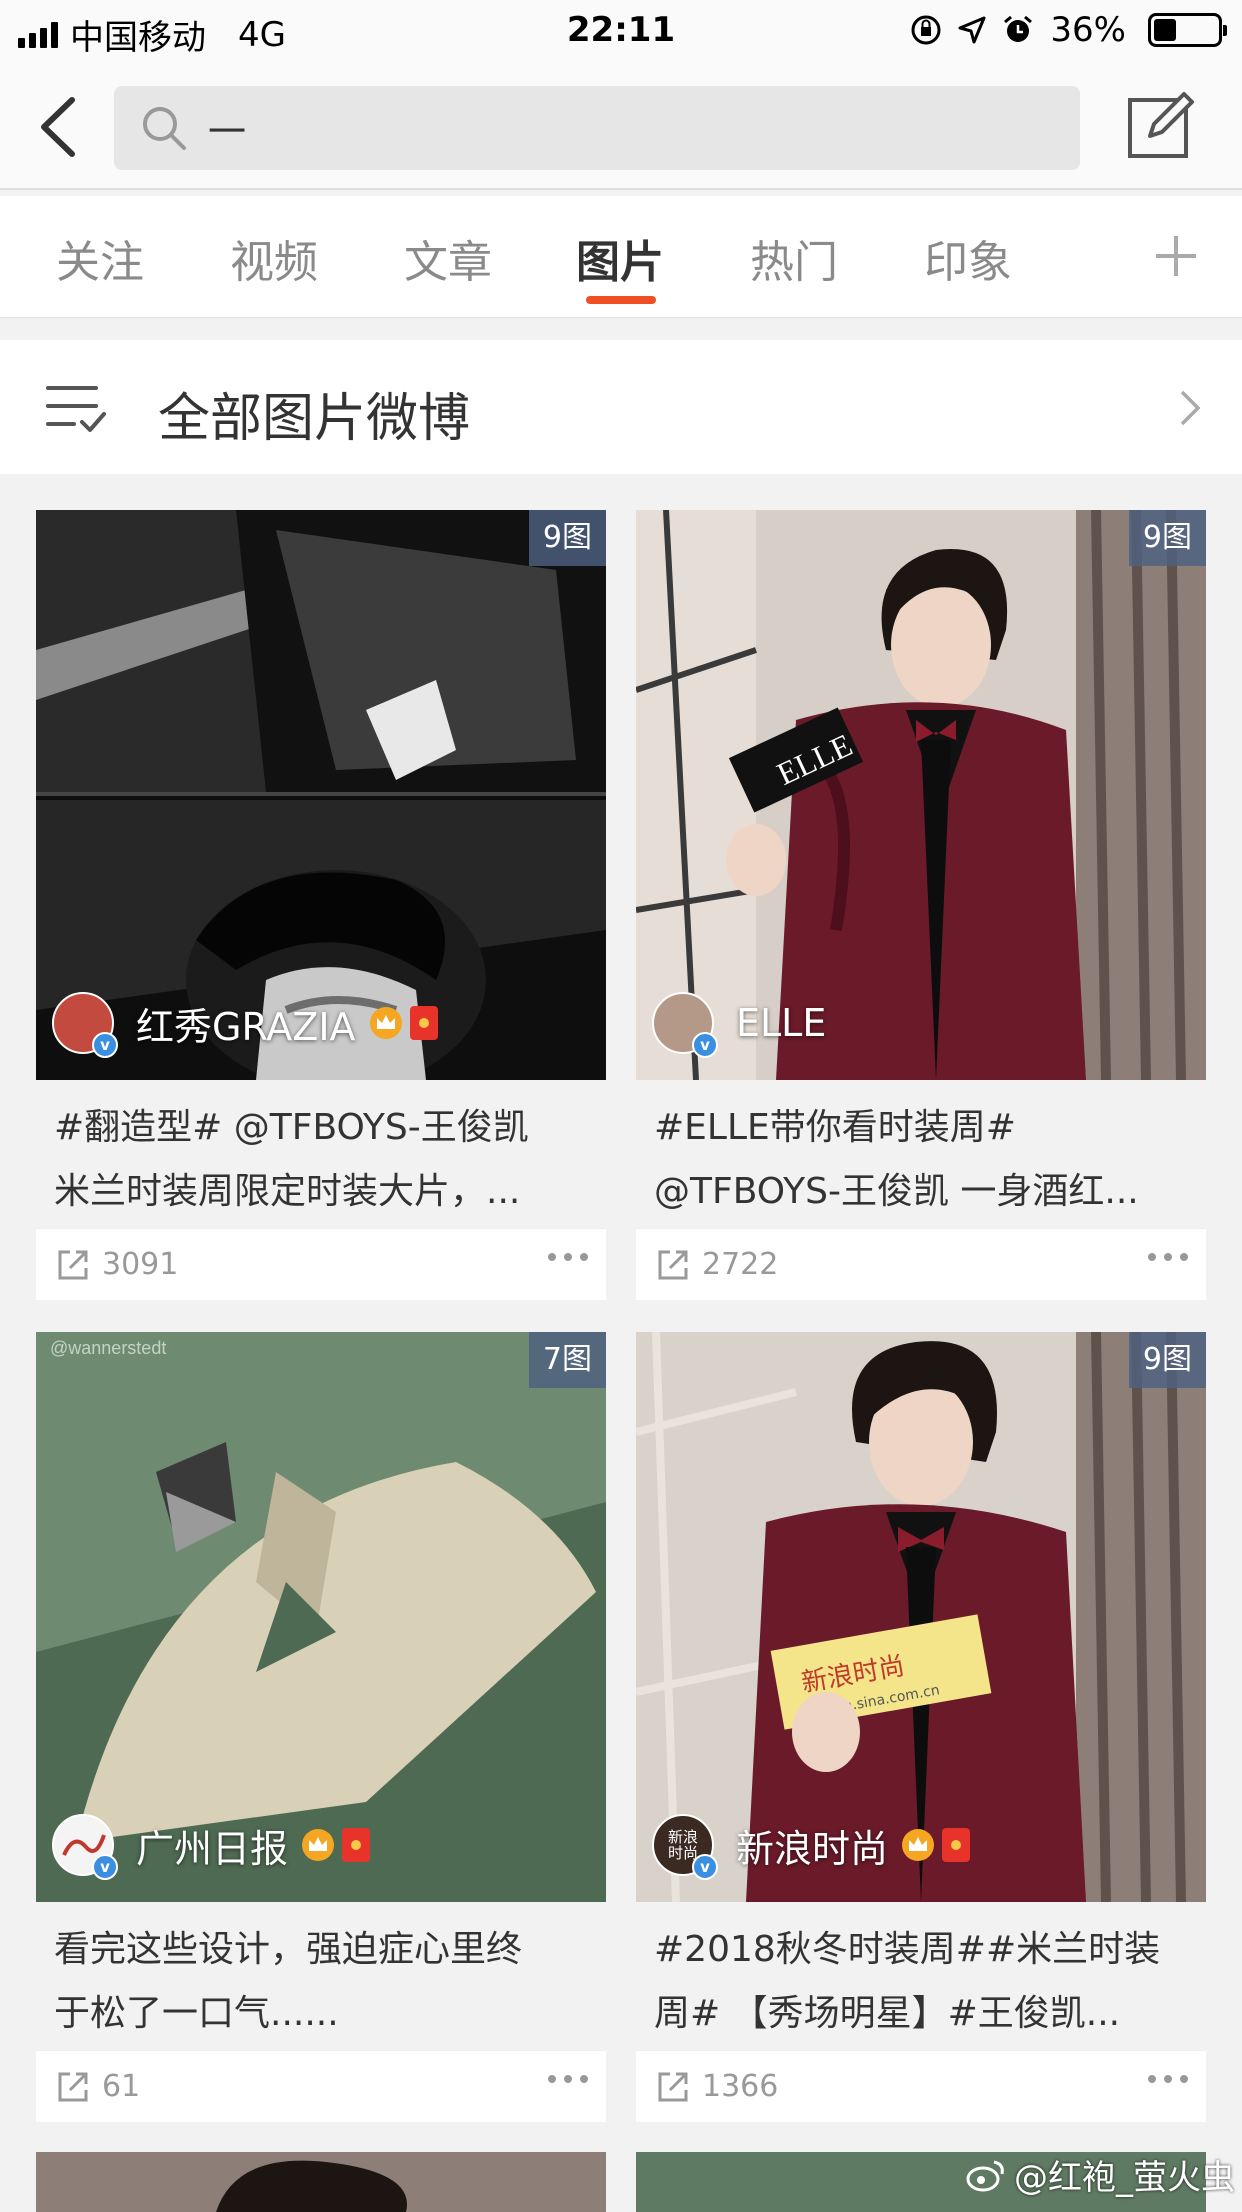  What do you see at coordinates (740, 2086) in the screenshot?
I see `share-count: 1366` at bounding box center [740, 2086].